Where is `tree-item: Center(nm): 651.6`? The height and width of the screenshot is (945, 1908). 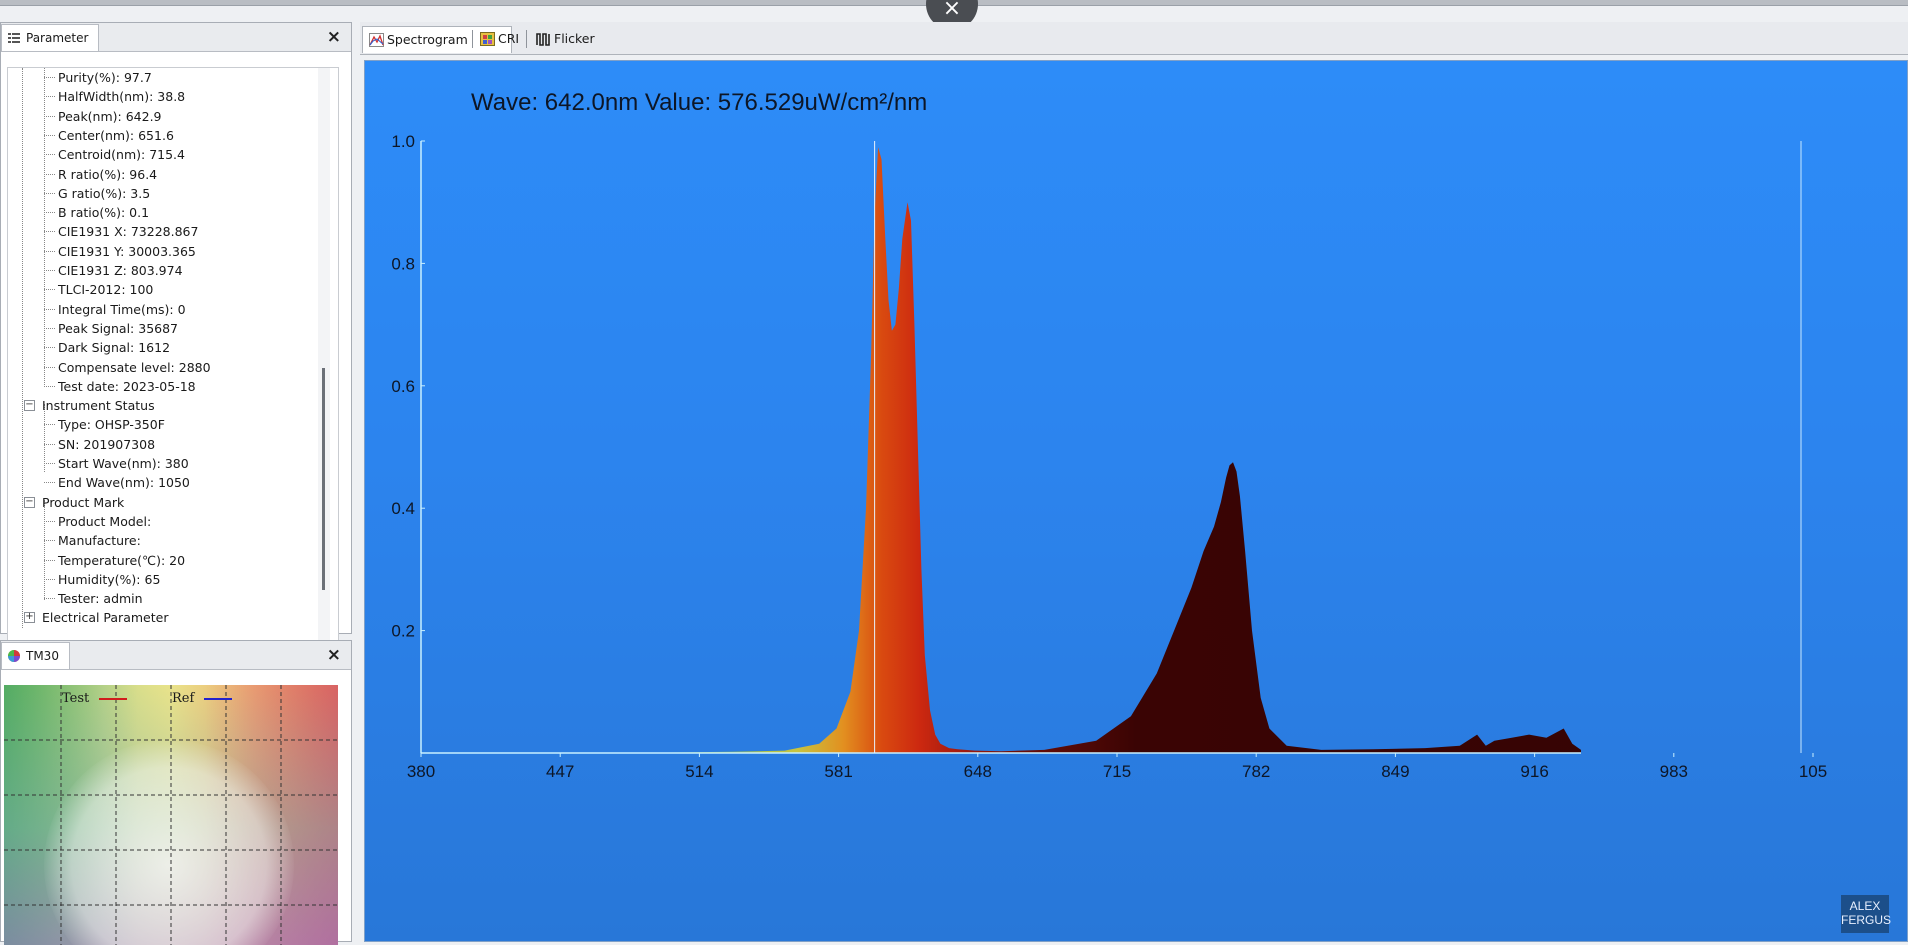
tree-item: Center(nm): 651.6 is located at coordinates (109, 135).